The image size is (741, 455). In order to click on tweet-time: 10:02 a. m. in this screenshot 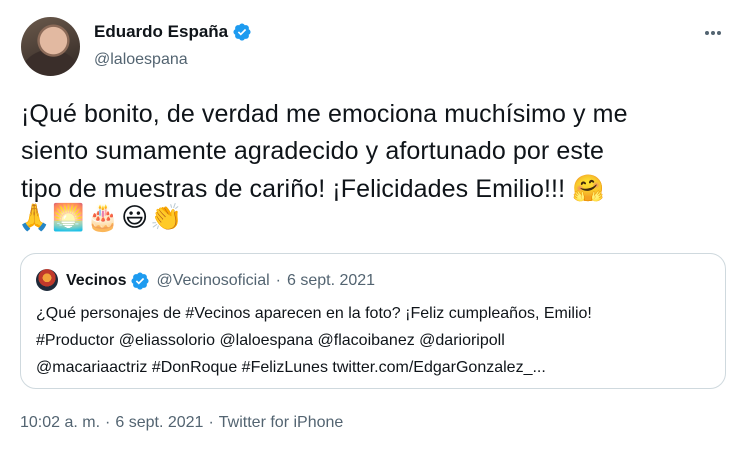, I will do `click(60, 423)`.